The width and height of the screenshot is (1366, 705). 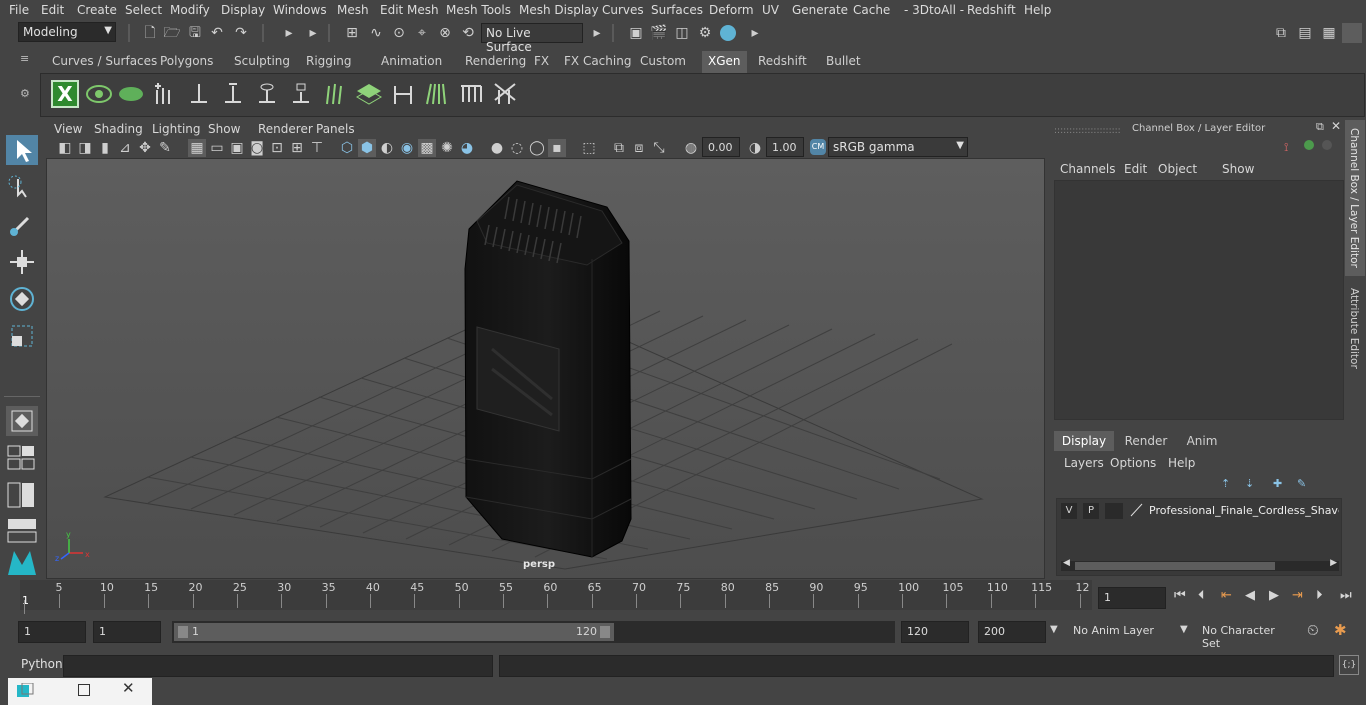 What do you see at coordinates (770, 10) in the screenshot?
I see `menu-item: UV` at bounding box center [770, 10].